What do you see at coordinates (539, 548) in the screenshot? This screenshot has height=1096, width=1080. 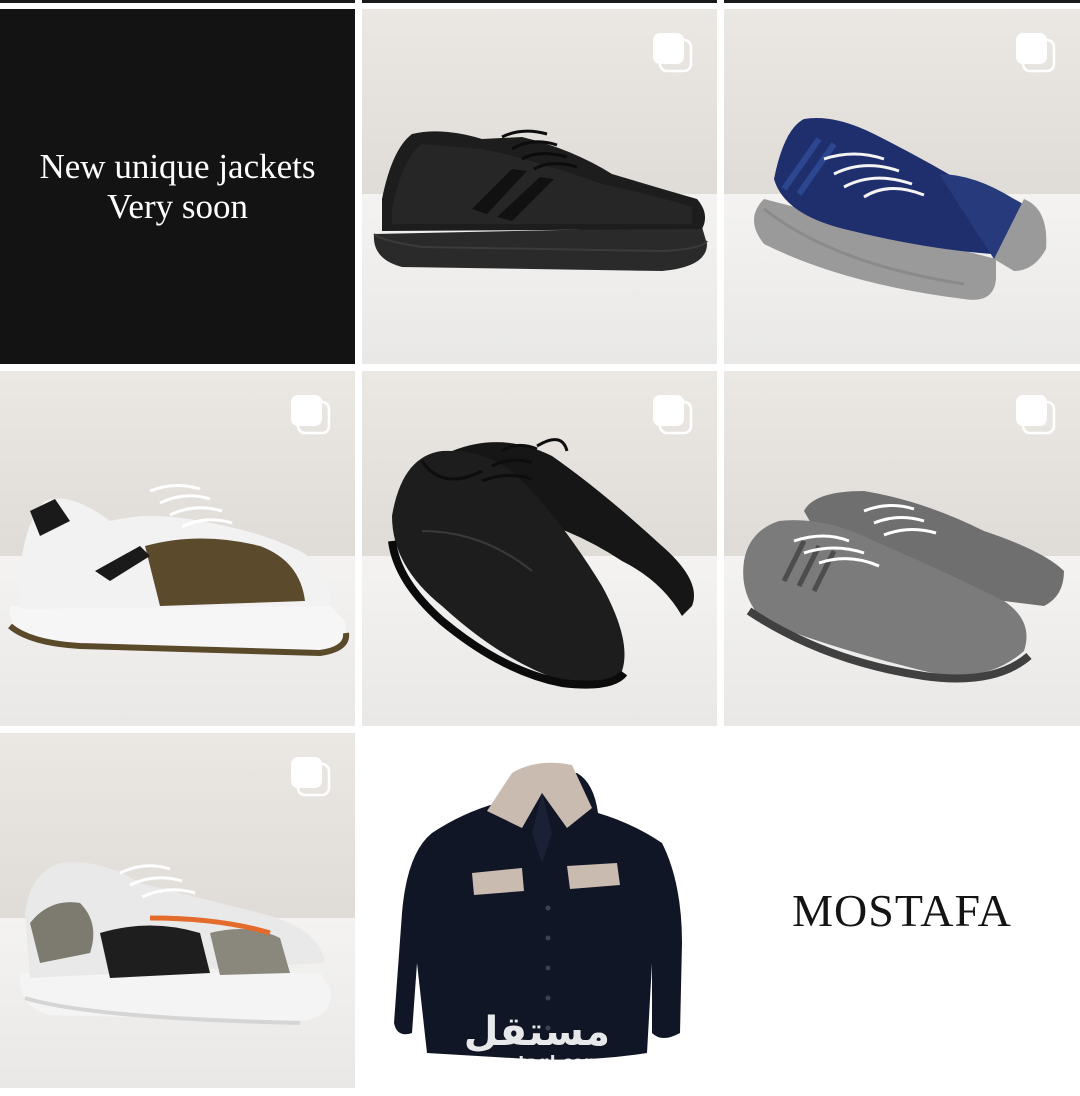 I see `post-tile-black-leather-derby` at bounding box center [539, 548].